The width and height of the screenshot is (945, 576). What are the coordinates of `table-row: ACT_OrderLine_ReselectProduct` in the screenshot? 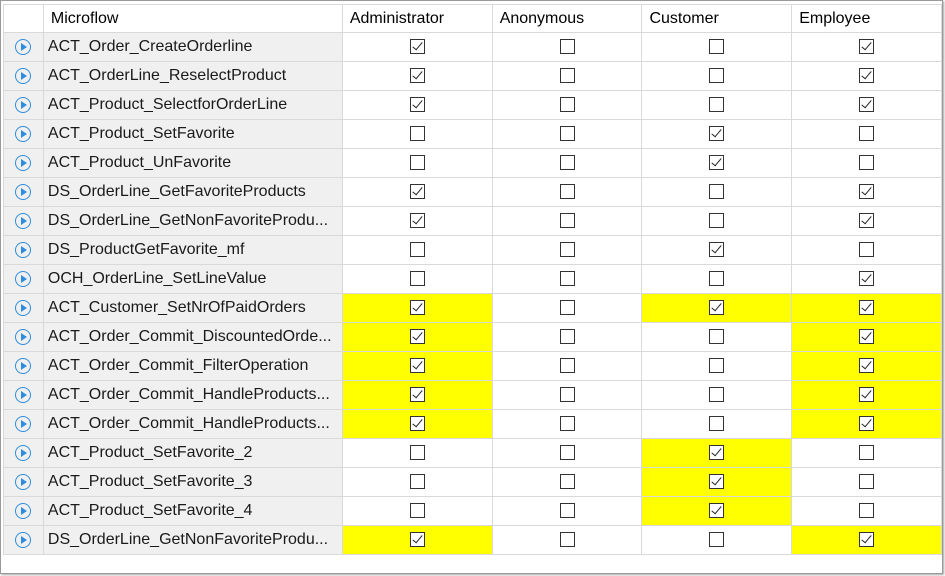 It's located at (472, 76).